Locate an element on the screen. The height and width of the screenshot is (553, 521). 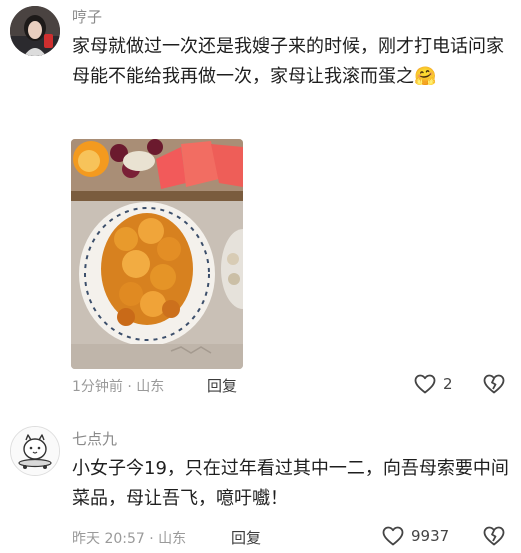
comment-meta: 昨天 20:57 · 山东 is located at coordinates (129, 538).